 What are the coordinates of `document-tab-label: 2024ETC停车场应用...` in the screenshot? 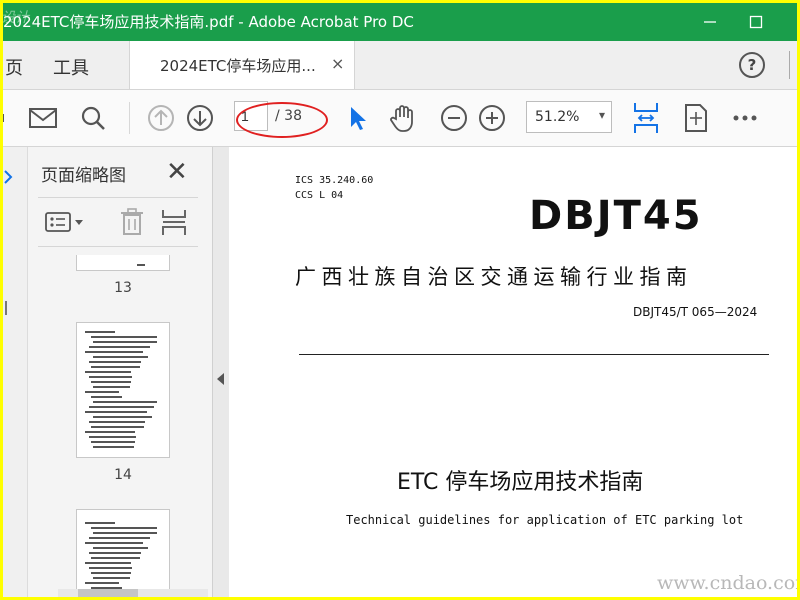 It's located at (238, 66).